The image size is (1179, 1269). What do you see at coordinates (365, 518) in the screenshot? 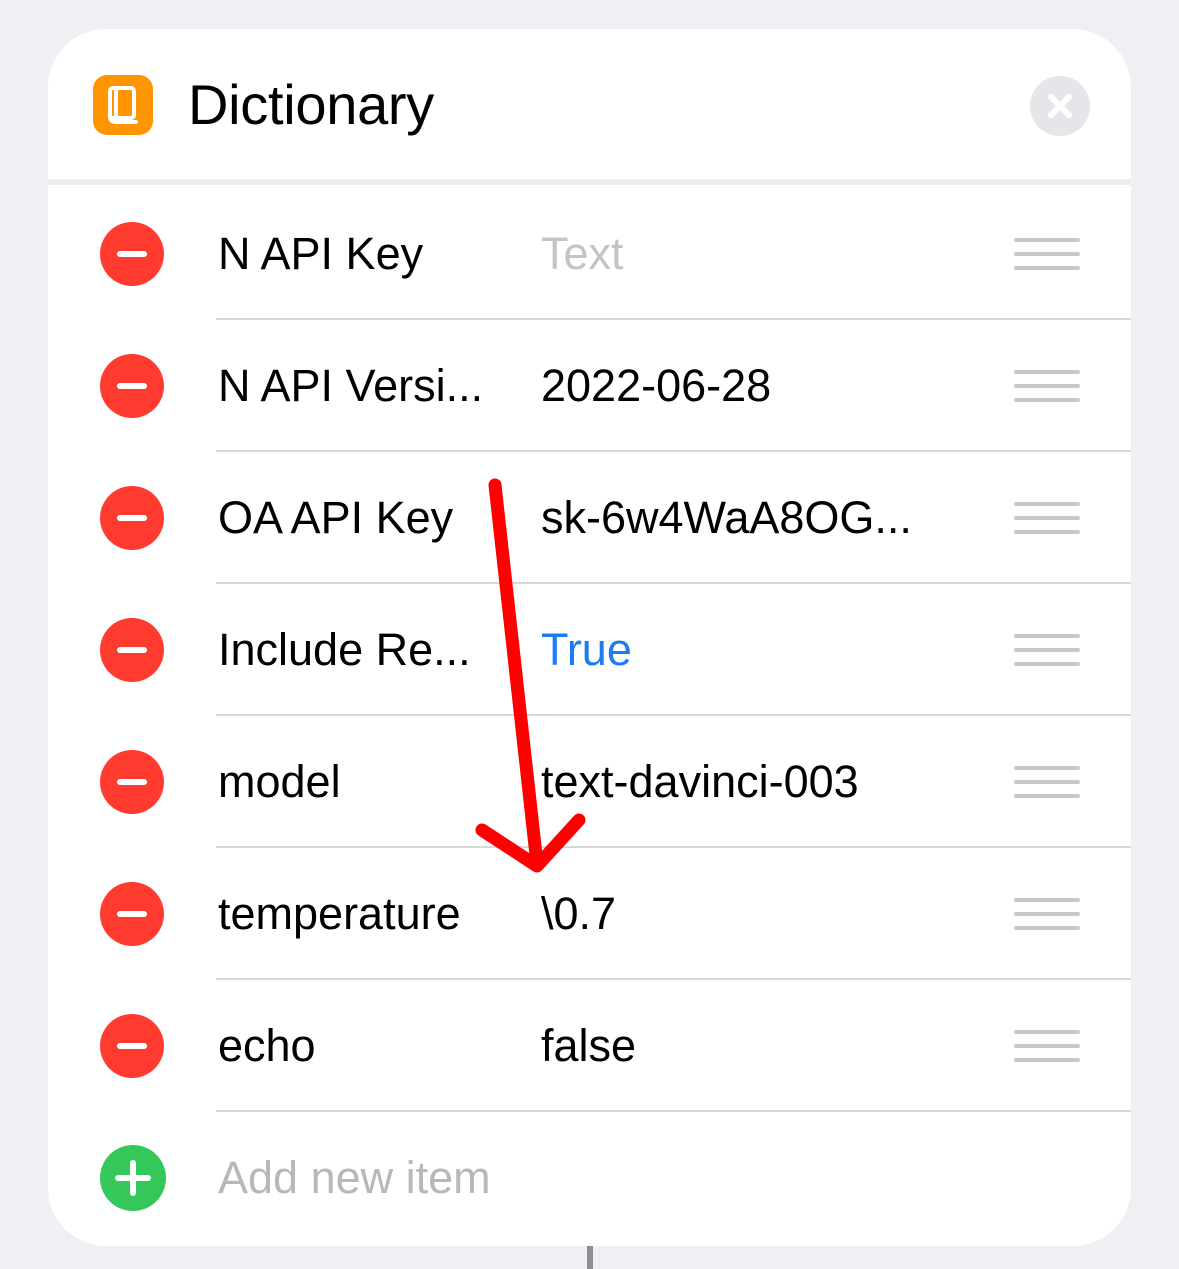
I see `item-key: OA API Key` at bounding box center [365, 518].